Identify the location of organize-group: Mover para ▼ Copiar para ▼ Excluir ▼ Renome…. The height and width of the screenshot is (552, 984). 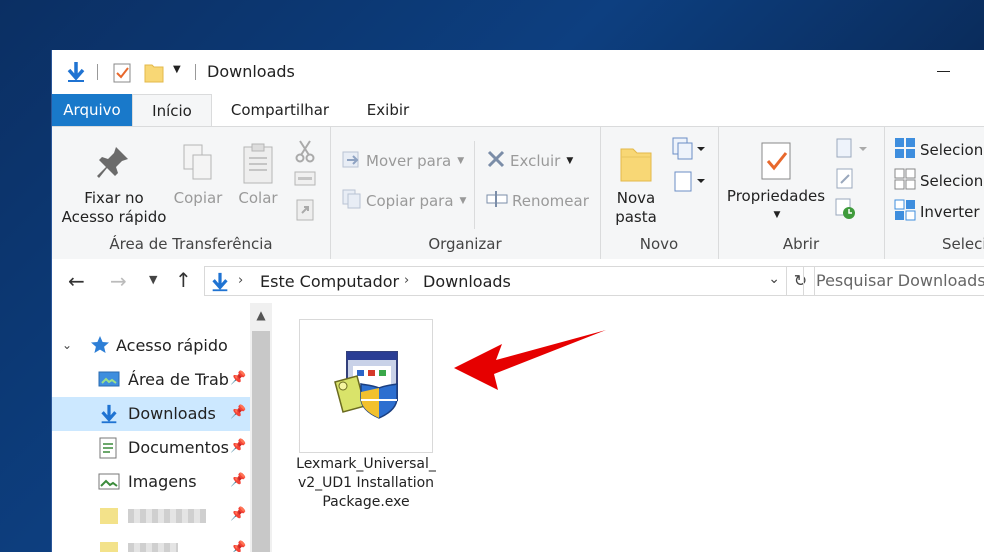
(465, 193).